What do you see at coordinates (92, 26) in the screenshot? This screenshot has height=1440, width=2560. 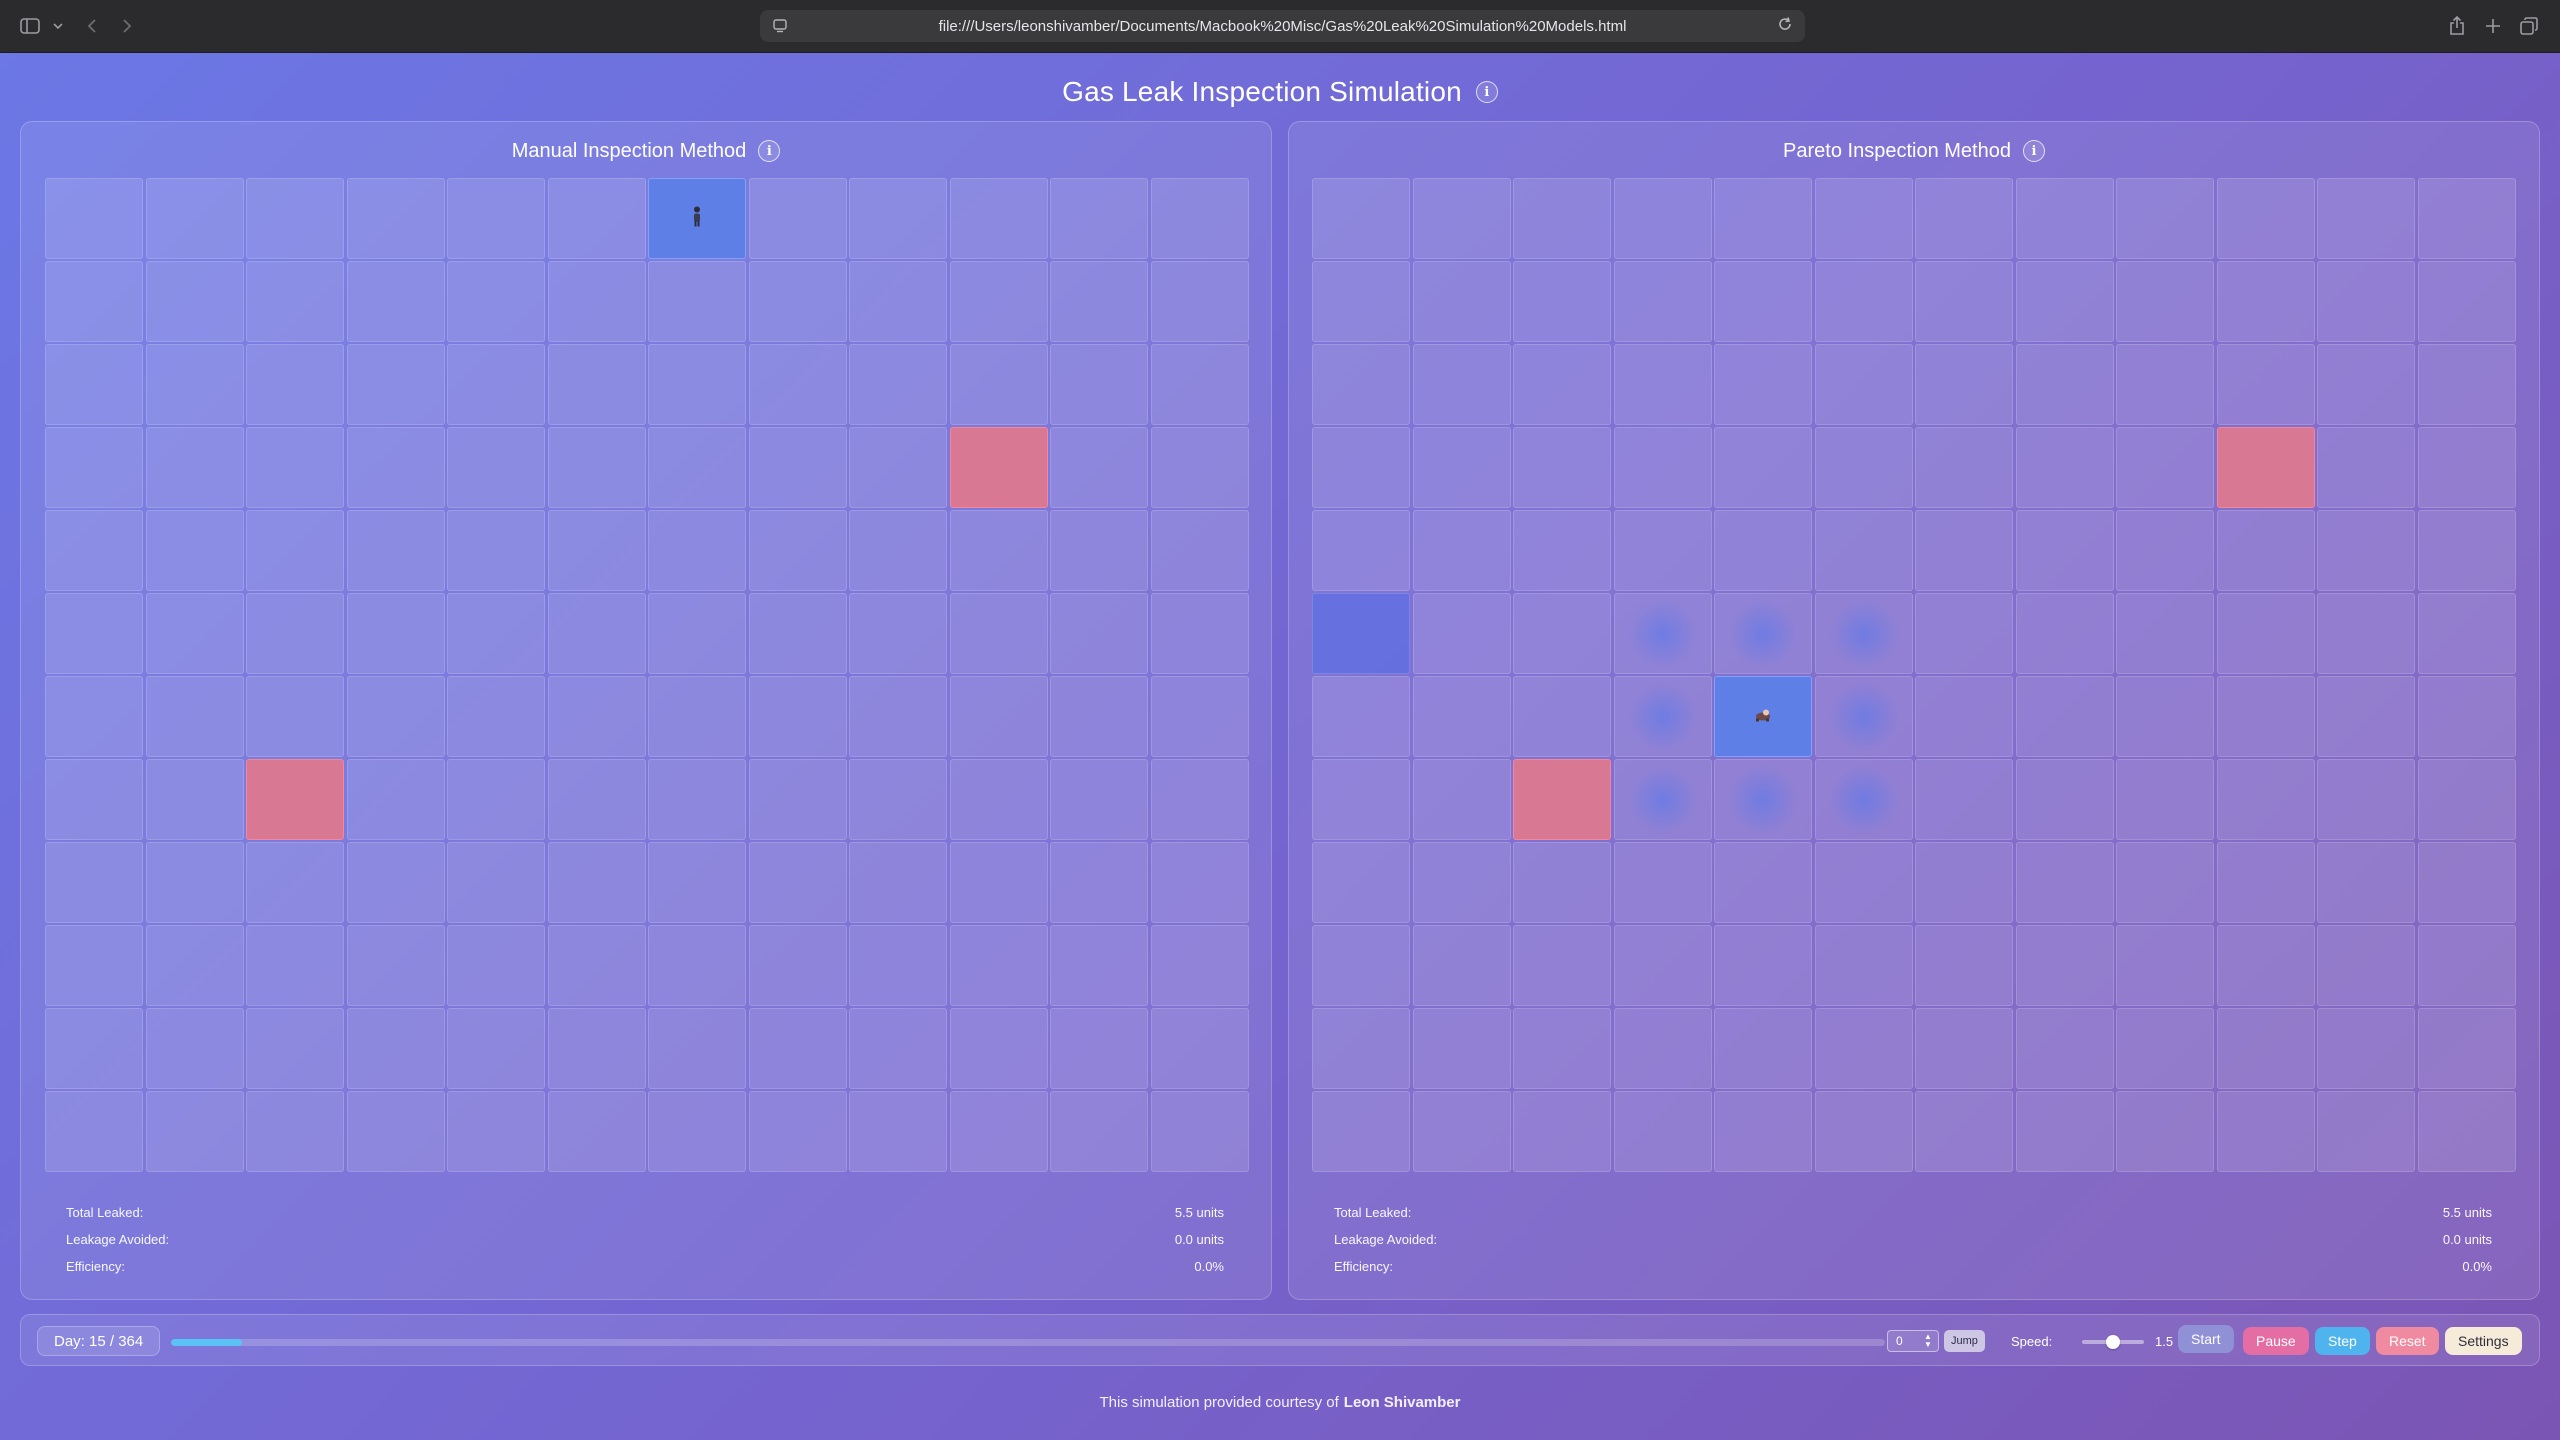 I see `back-icon` at bounding box center [92, 26].